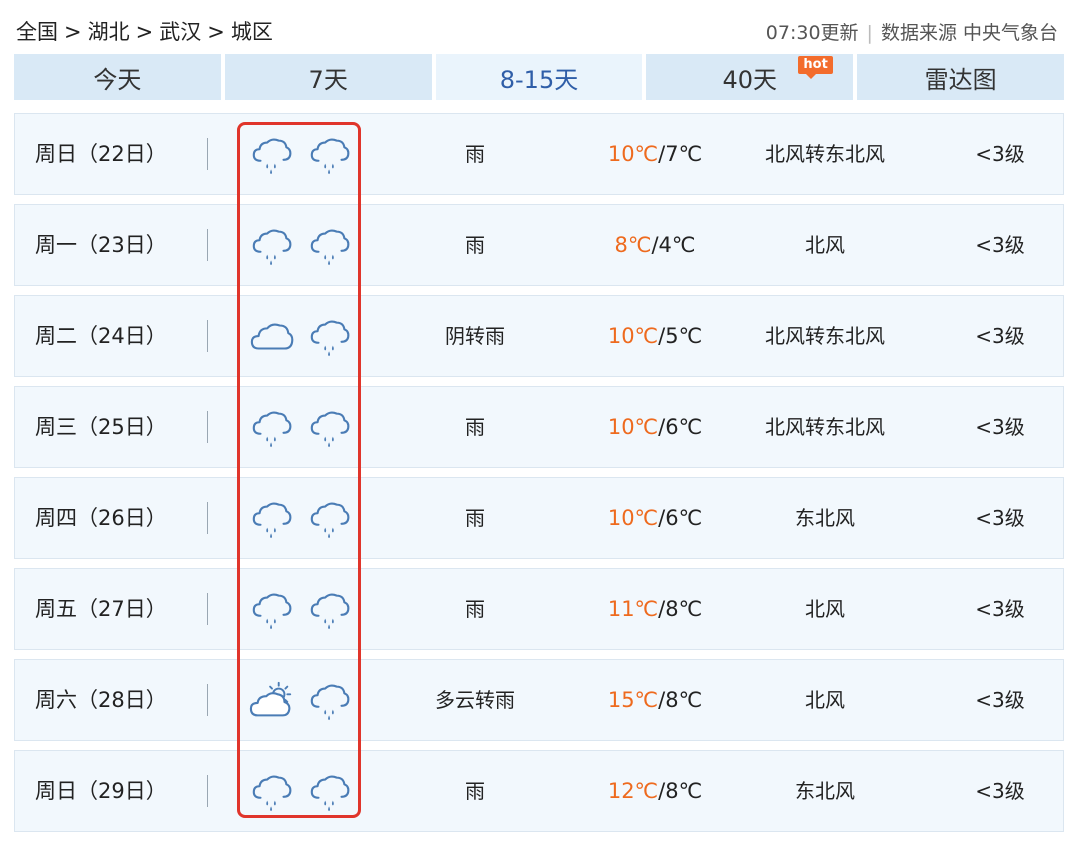 This screenshot has width=1080, height=841. I want to click on forecast-row: 周日（29日） 雨 12℃/8℃ 东北风 <3级, so click(539, 791).